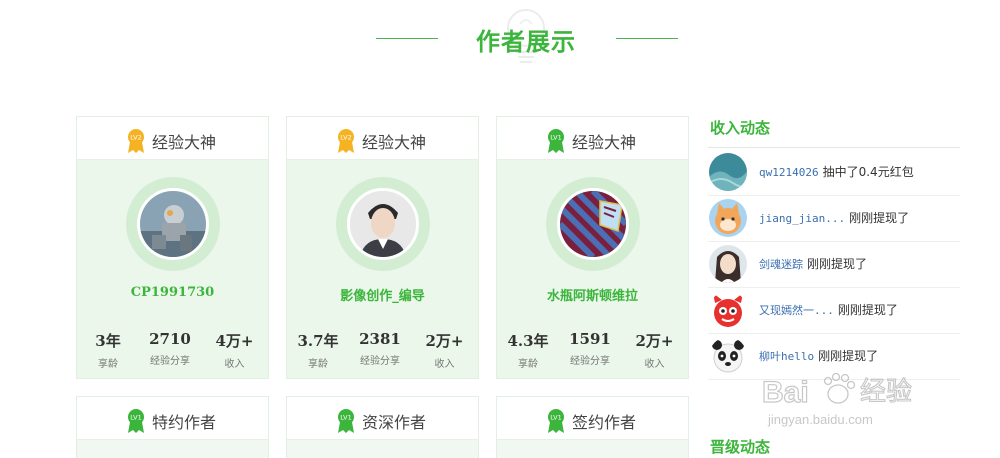  I want to click on author-card: LV1 签约作者, so click(592, 427).